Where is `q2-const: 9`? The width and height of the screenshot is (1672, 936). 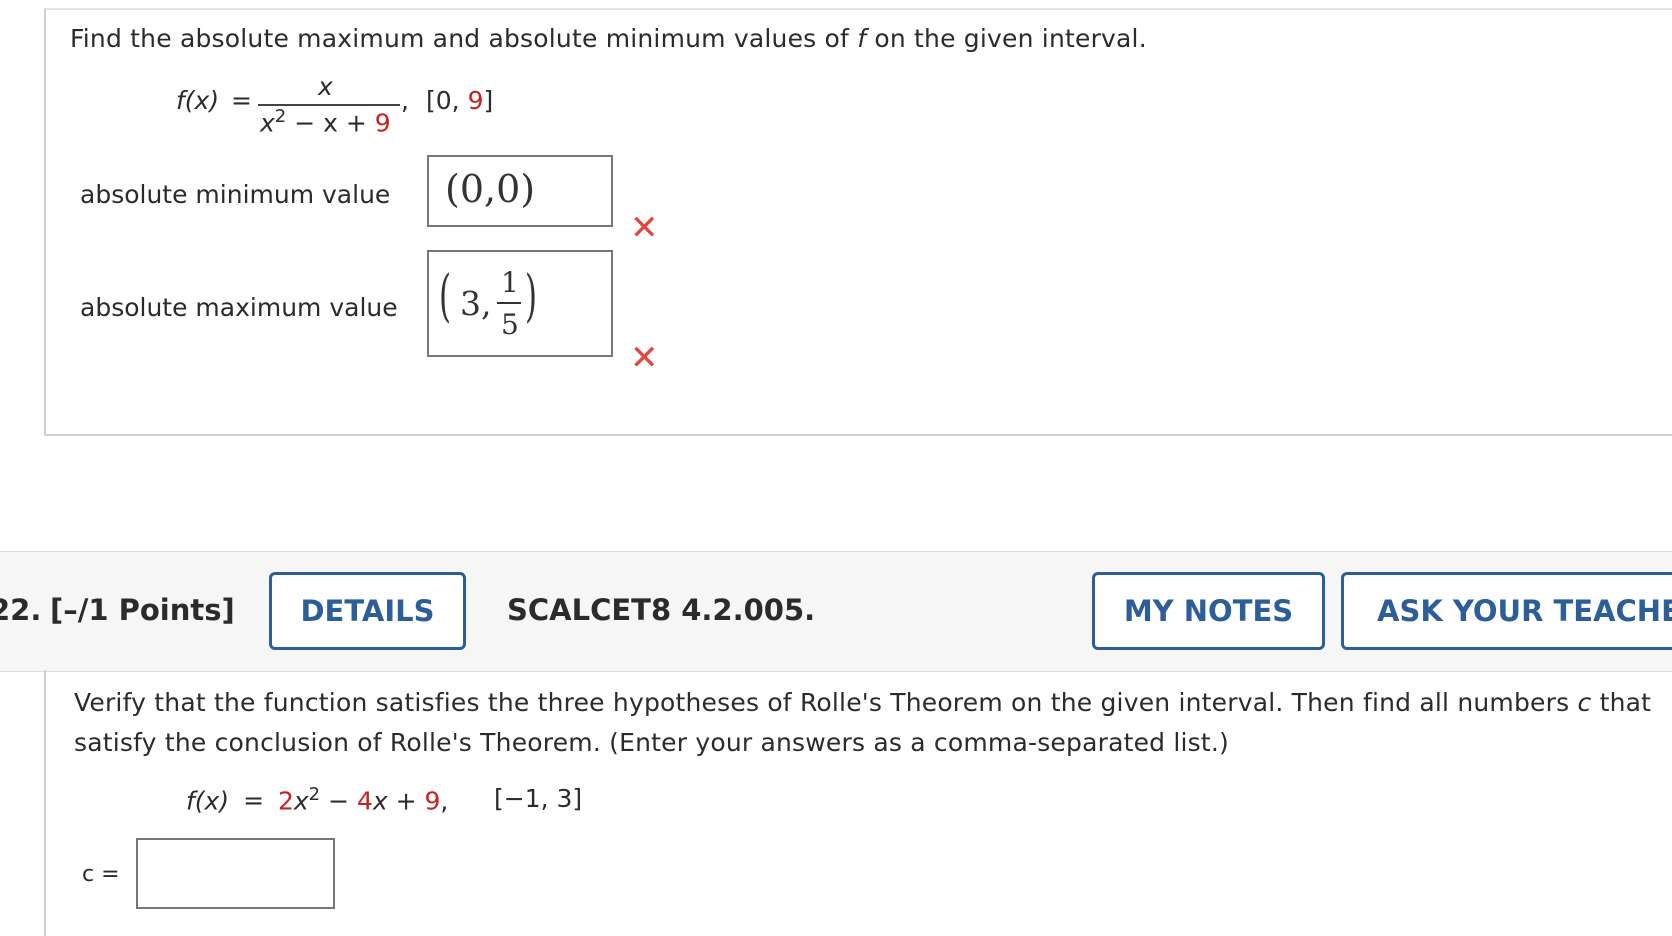 q2-const: 9 is located at coordinates (432, 801).